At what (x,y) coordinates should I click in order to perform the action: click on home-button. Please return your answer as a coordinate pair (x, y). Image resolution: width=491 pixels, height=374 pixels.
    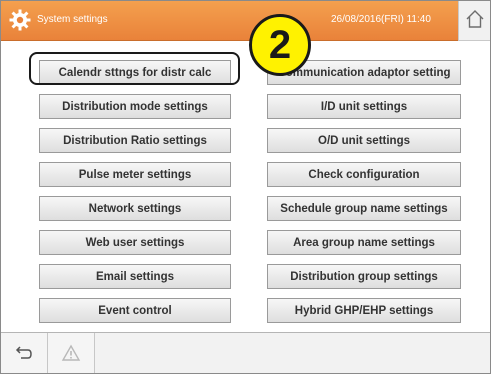
    Looking at the image, I should click on (474, 21).